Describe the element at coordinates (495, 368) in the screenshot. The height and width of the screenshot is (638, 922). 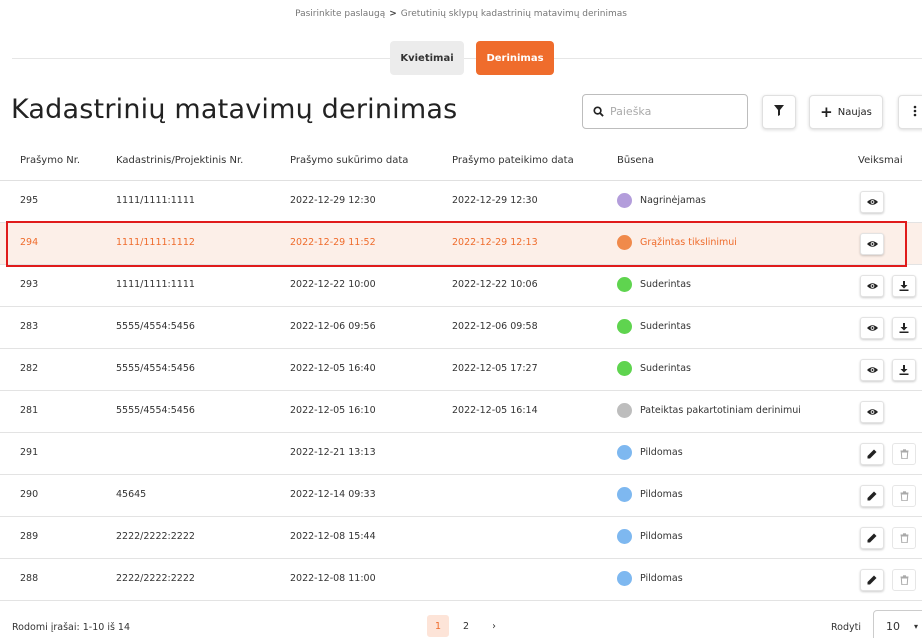
I see `cell-submitted-date: 2022-12-05 17:27` at that location.